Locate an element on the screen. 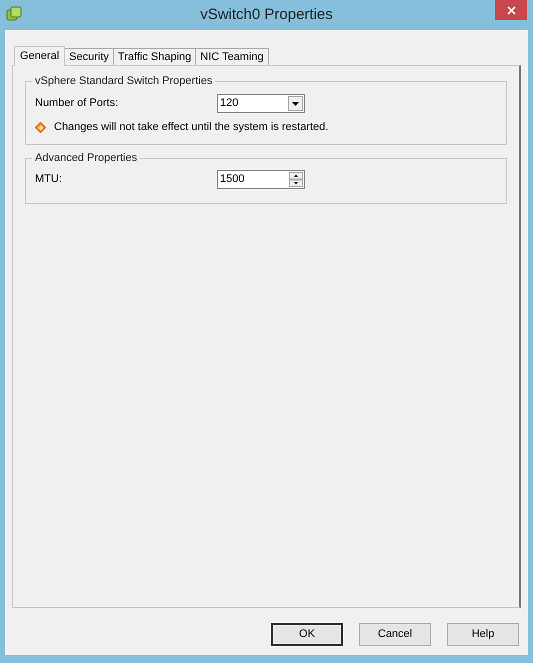  caret-icon is located at coordinates (295, 103).